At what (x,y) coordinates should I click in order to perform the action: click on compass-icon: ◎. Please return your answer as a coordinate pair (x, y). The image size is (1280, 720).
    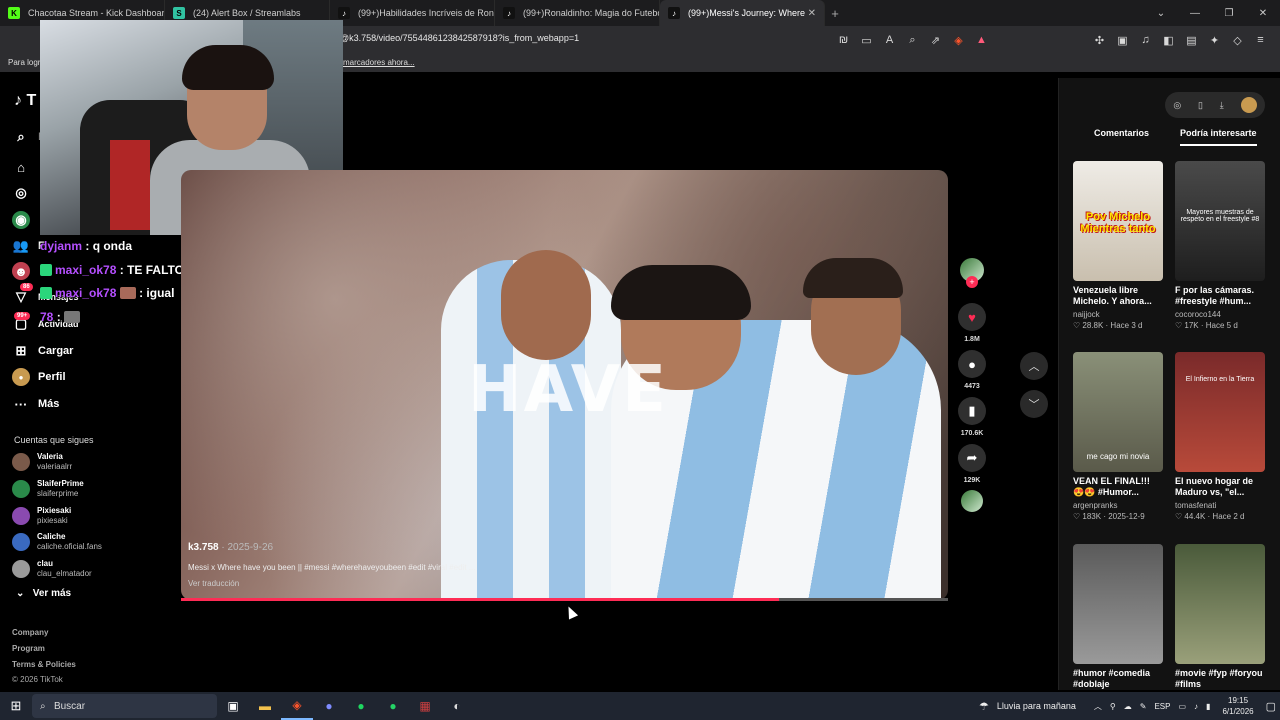
    Looking at the image, I should click on (1177, 105).